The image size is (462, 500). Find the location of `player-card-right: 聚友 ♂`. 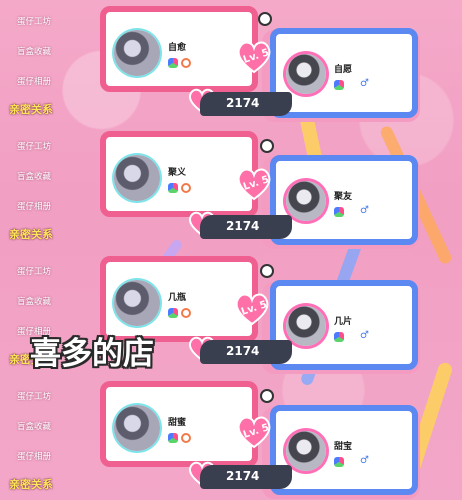

player-card-right: 聚友 ♂ is located at coordinates (344, 200).